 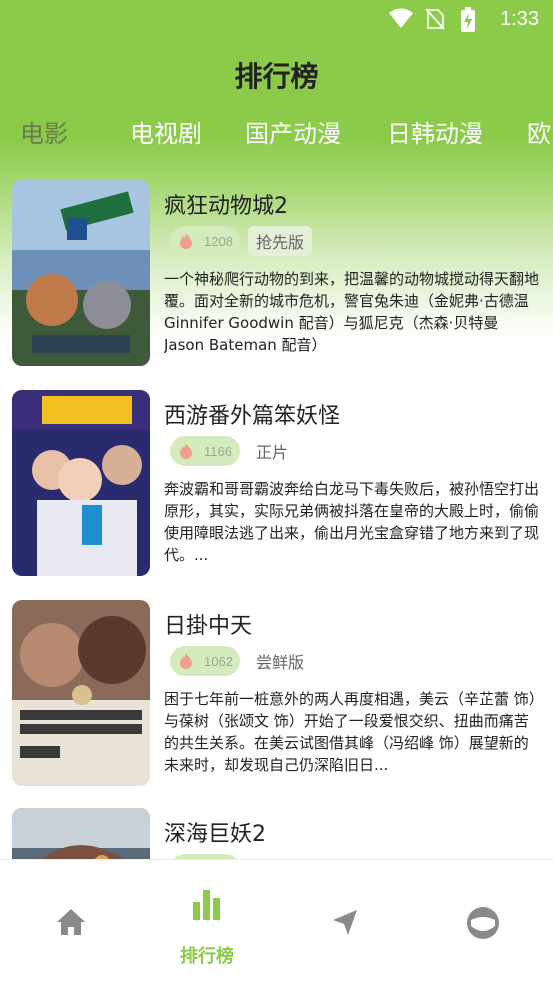 I want to click on category-tabs: 电影 电视剧 国产动漫 日韩动漫 欧, so click(x=276, y=134).